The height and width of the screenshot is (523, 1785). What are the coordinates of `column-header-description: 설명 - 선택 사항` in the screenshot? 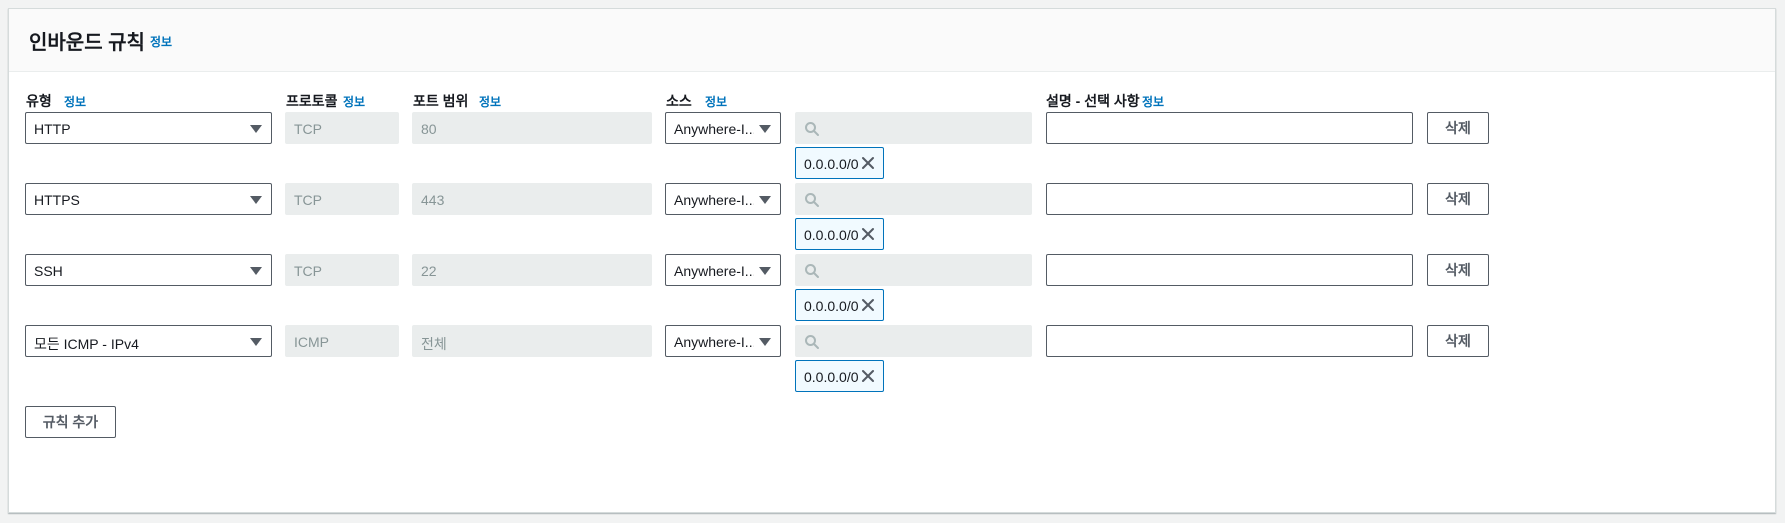 It's located at (1093, 101).